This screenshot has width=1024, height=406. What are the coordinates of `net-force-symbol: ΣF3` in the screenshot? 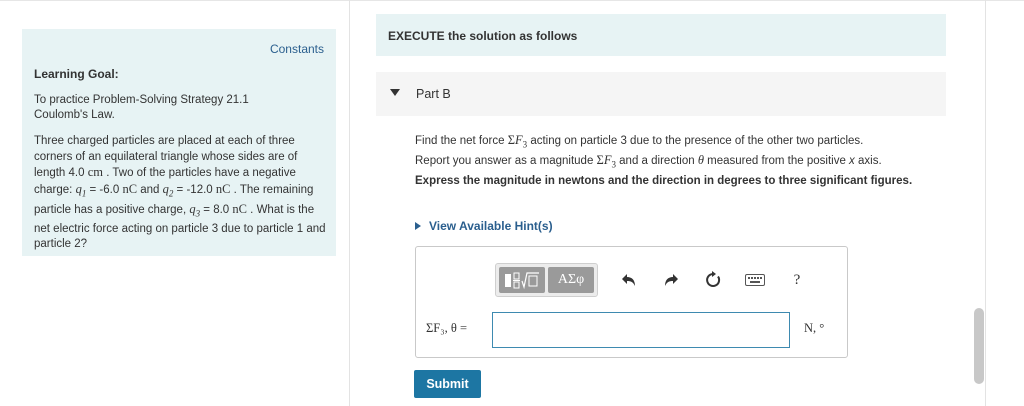 It's located at (517, 141).